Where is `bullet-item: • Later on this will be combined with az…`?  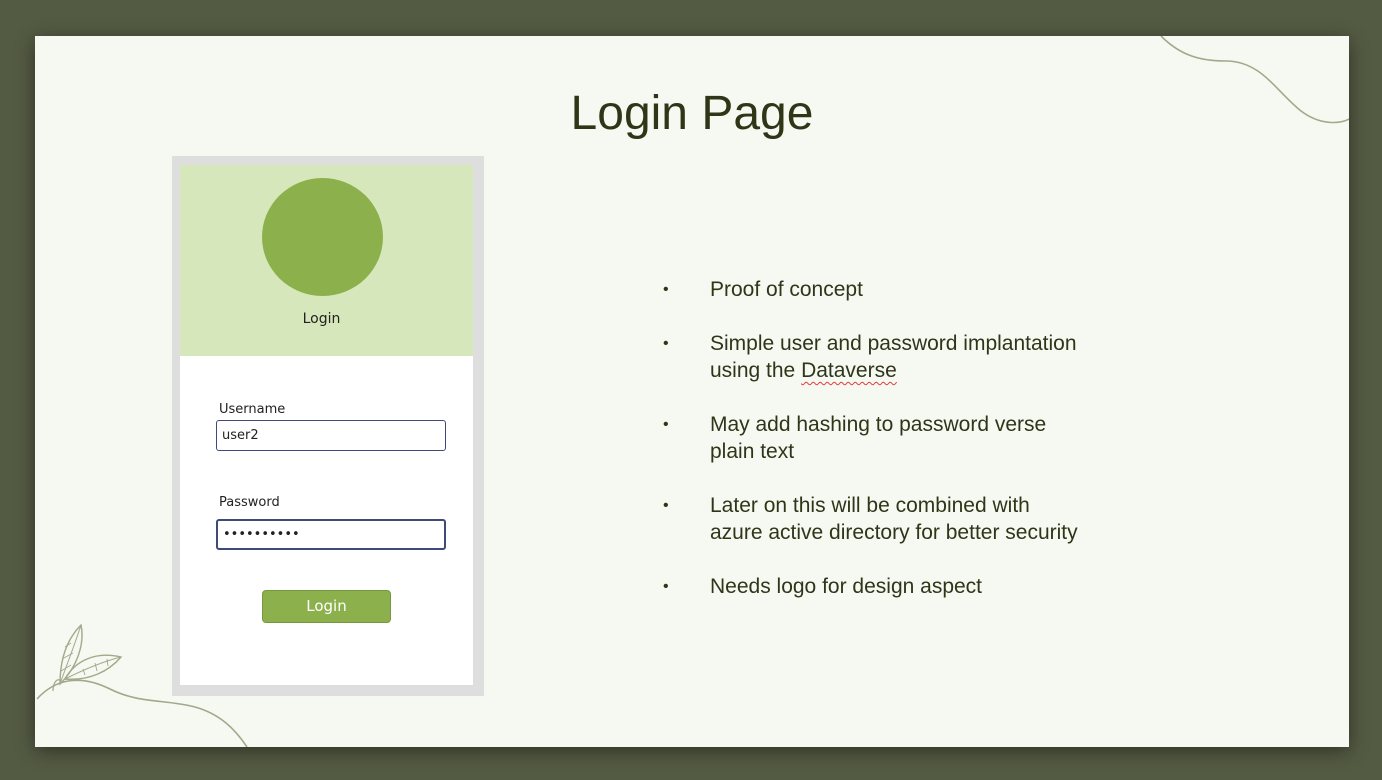 bullet-item: • Later on this will be combined with az… is located at coordinates (873, 519).